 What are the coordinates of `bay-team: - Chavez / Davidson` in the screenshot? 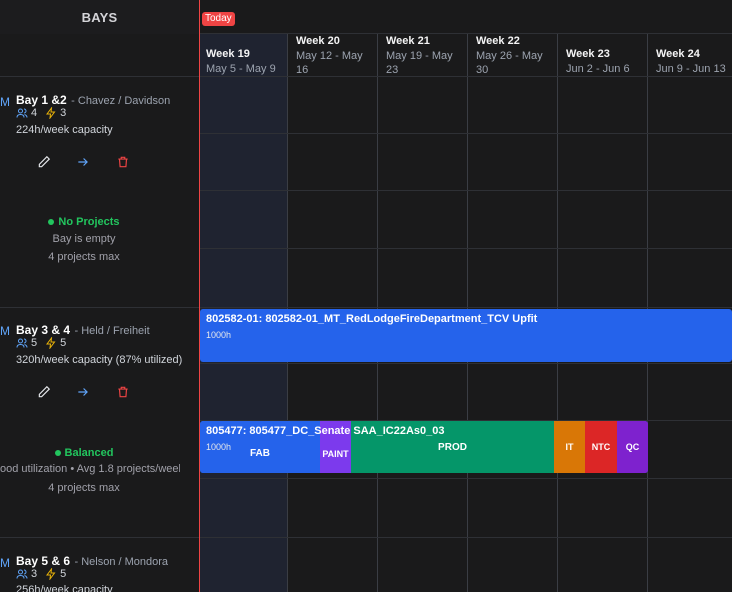 It's located at (121, 101).